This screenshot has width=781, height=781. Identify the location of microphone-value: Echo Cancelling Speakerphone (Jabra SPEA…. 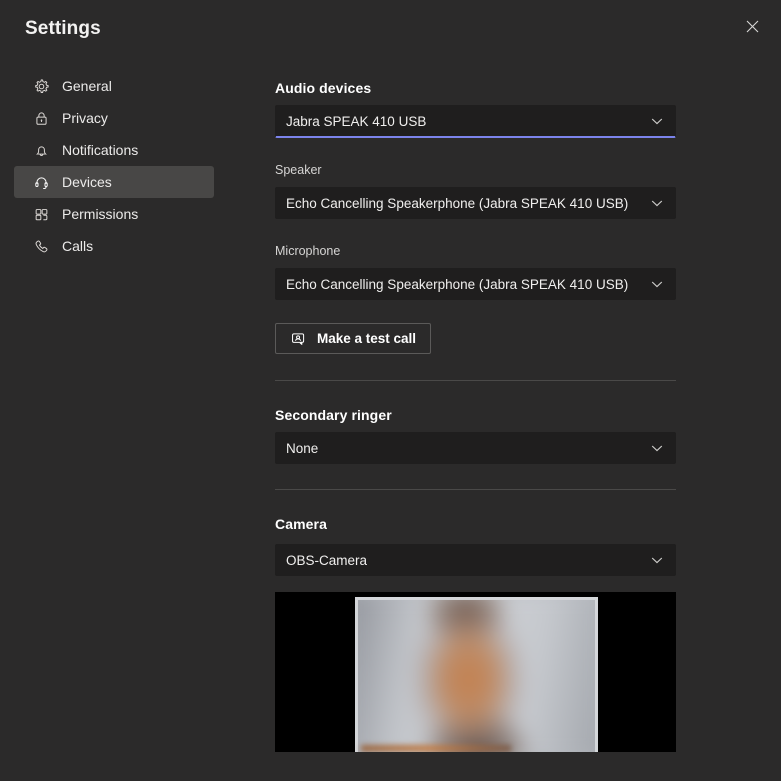
(457, 284).